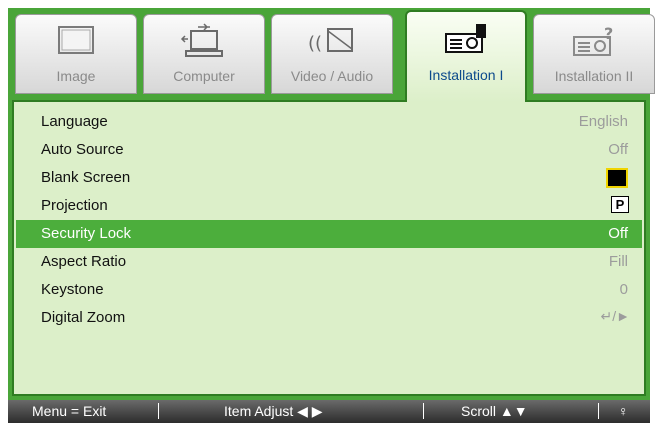  I want to click on status-bar: Menu = Exit Item Adjust ◀ ▶ Scroll ▲▼ ♀, so click(329, 411).